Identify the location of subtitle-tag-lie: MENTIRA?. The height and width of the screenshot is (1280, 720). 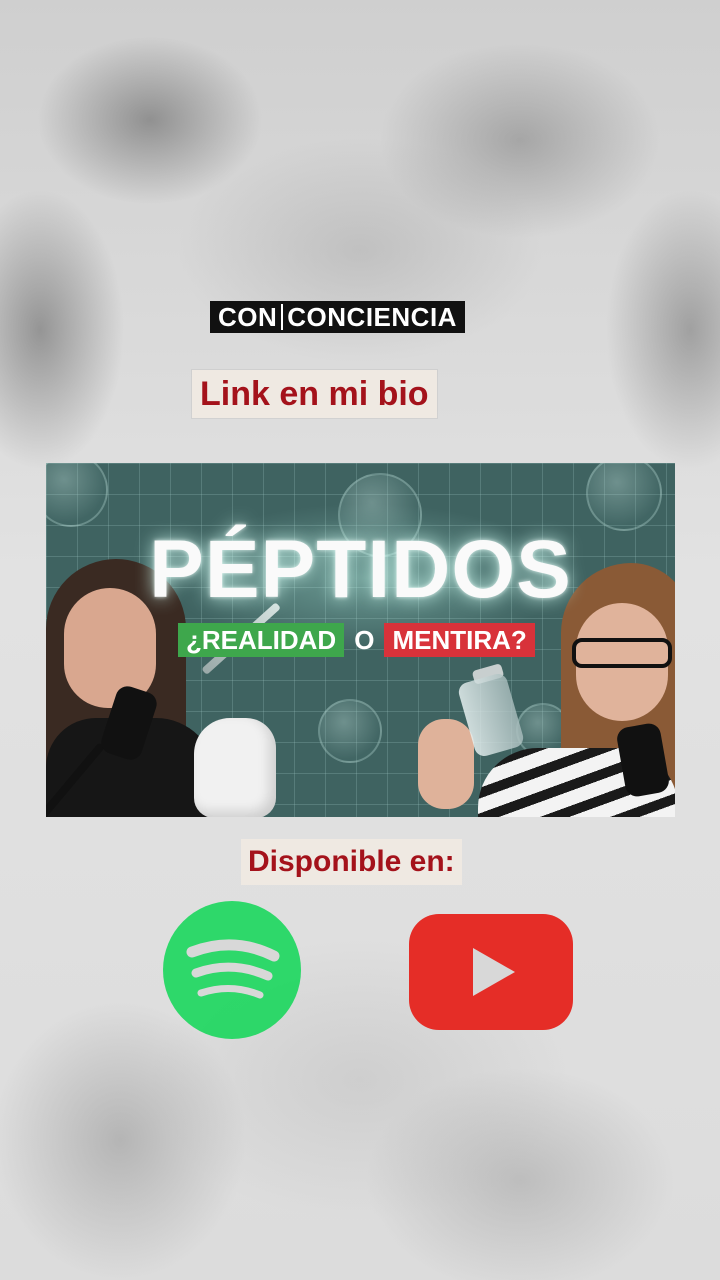
(459, 640).